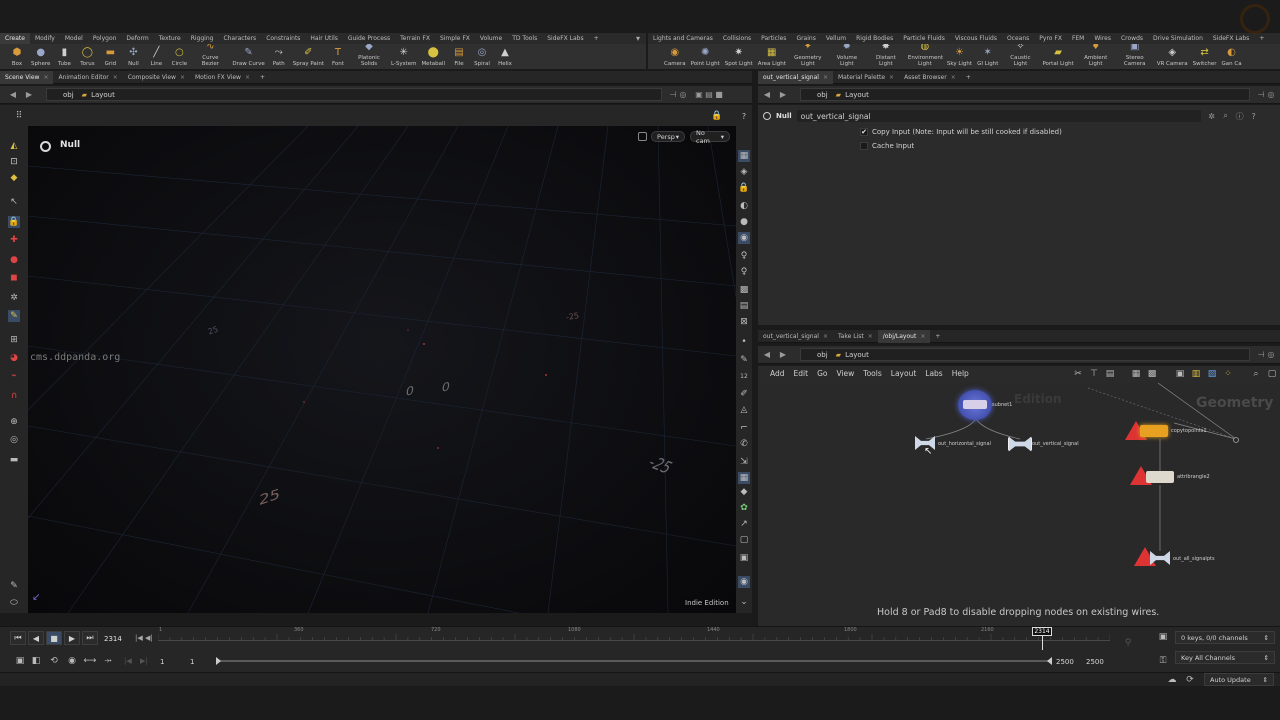 This screenshot has height=720, width=1280. I want to click on info-icon: ⓘ, so click(1240, 116).